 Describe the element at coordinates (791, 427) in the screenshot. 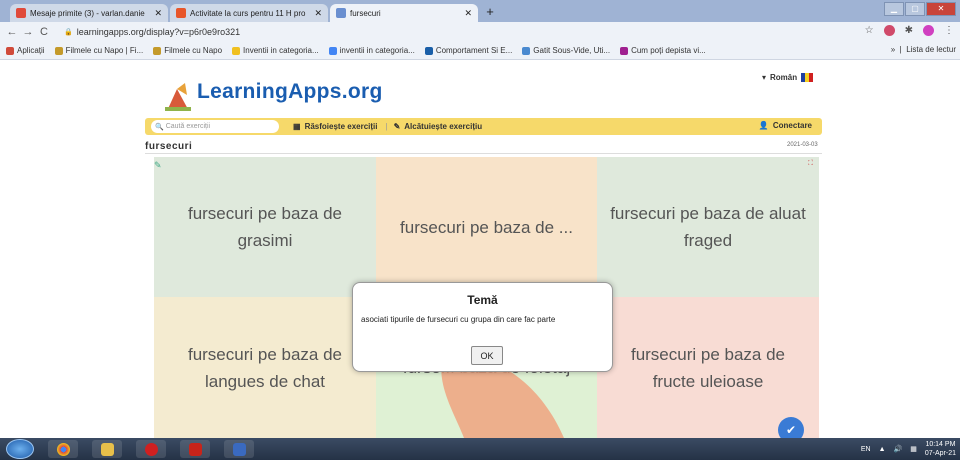

I see `check-answers-button: ✔` at that location.